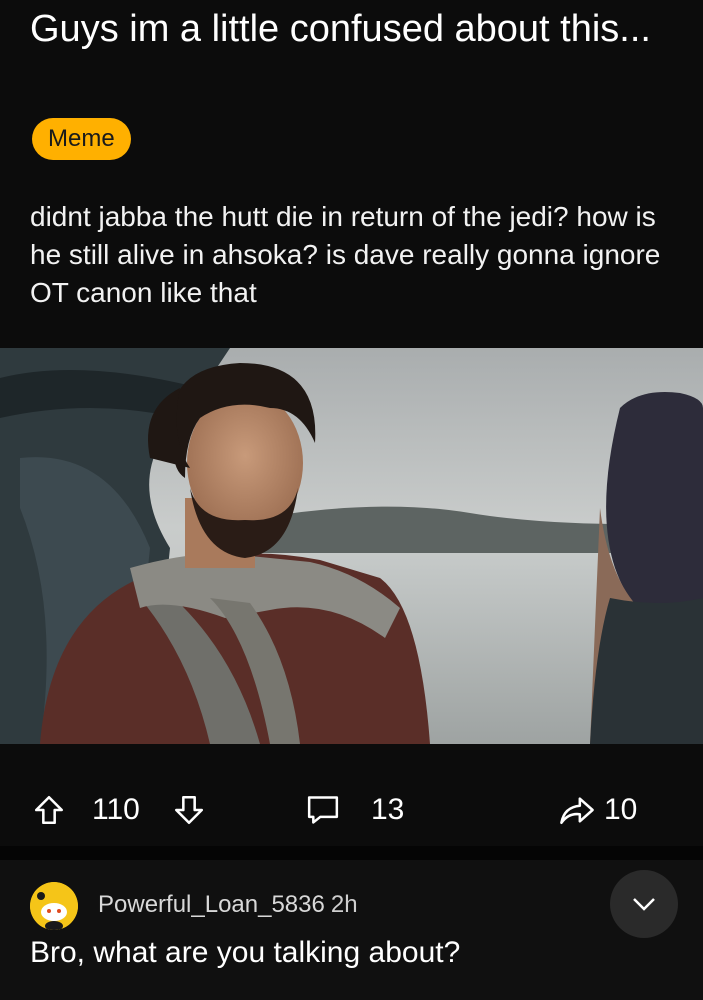 Image resolution: width=703 pixels, height=1000 pixels. I want to click on downvote-arrow-icon, so click(189, 810).